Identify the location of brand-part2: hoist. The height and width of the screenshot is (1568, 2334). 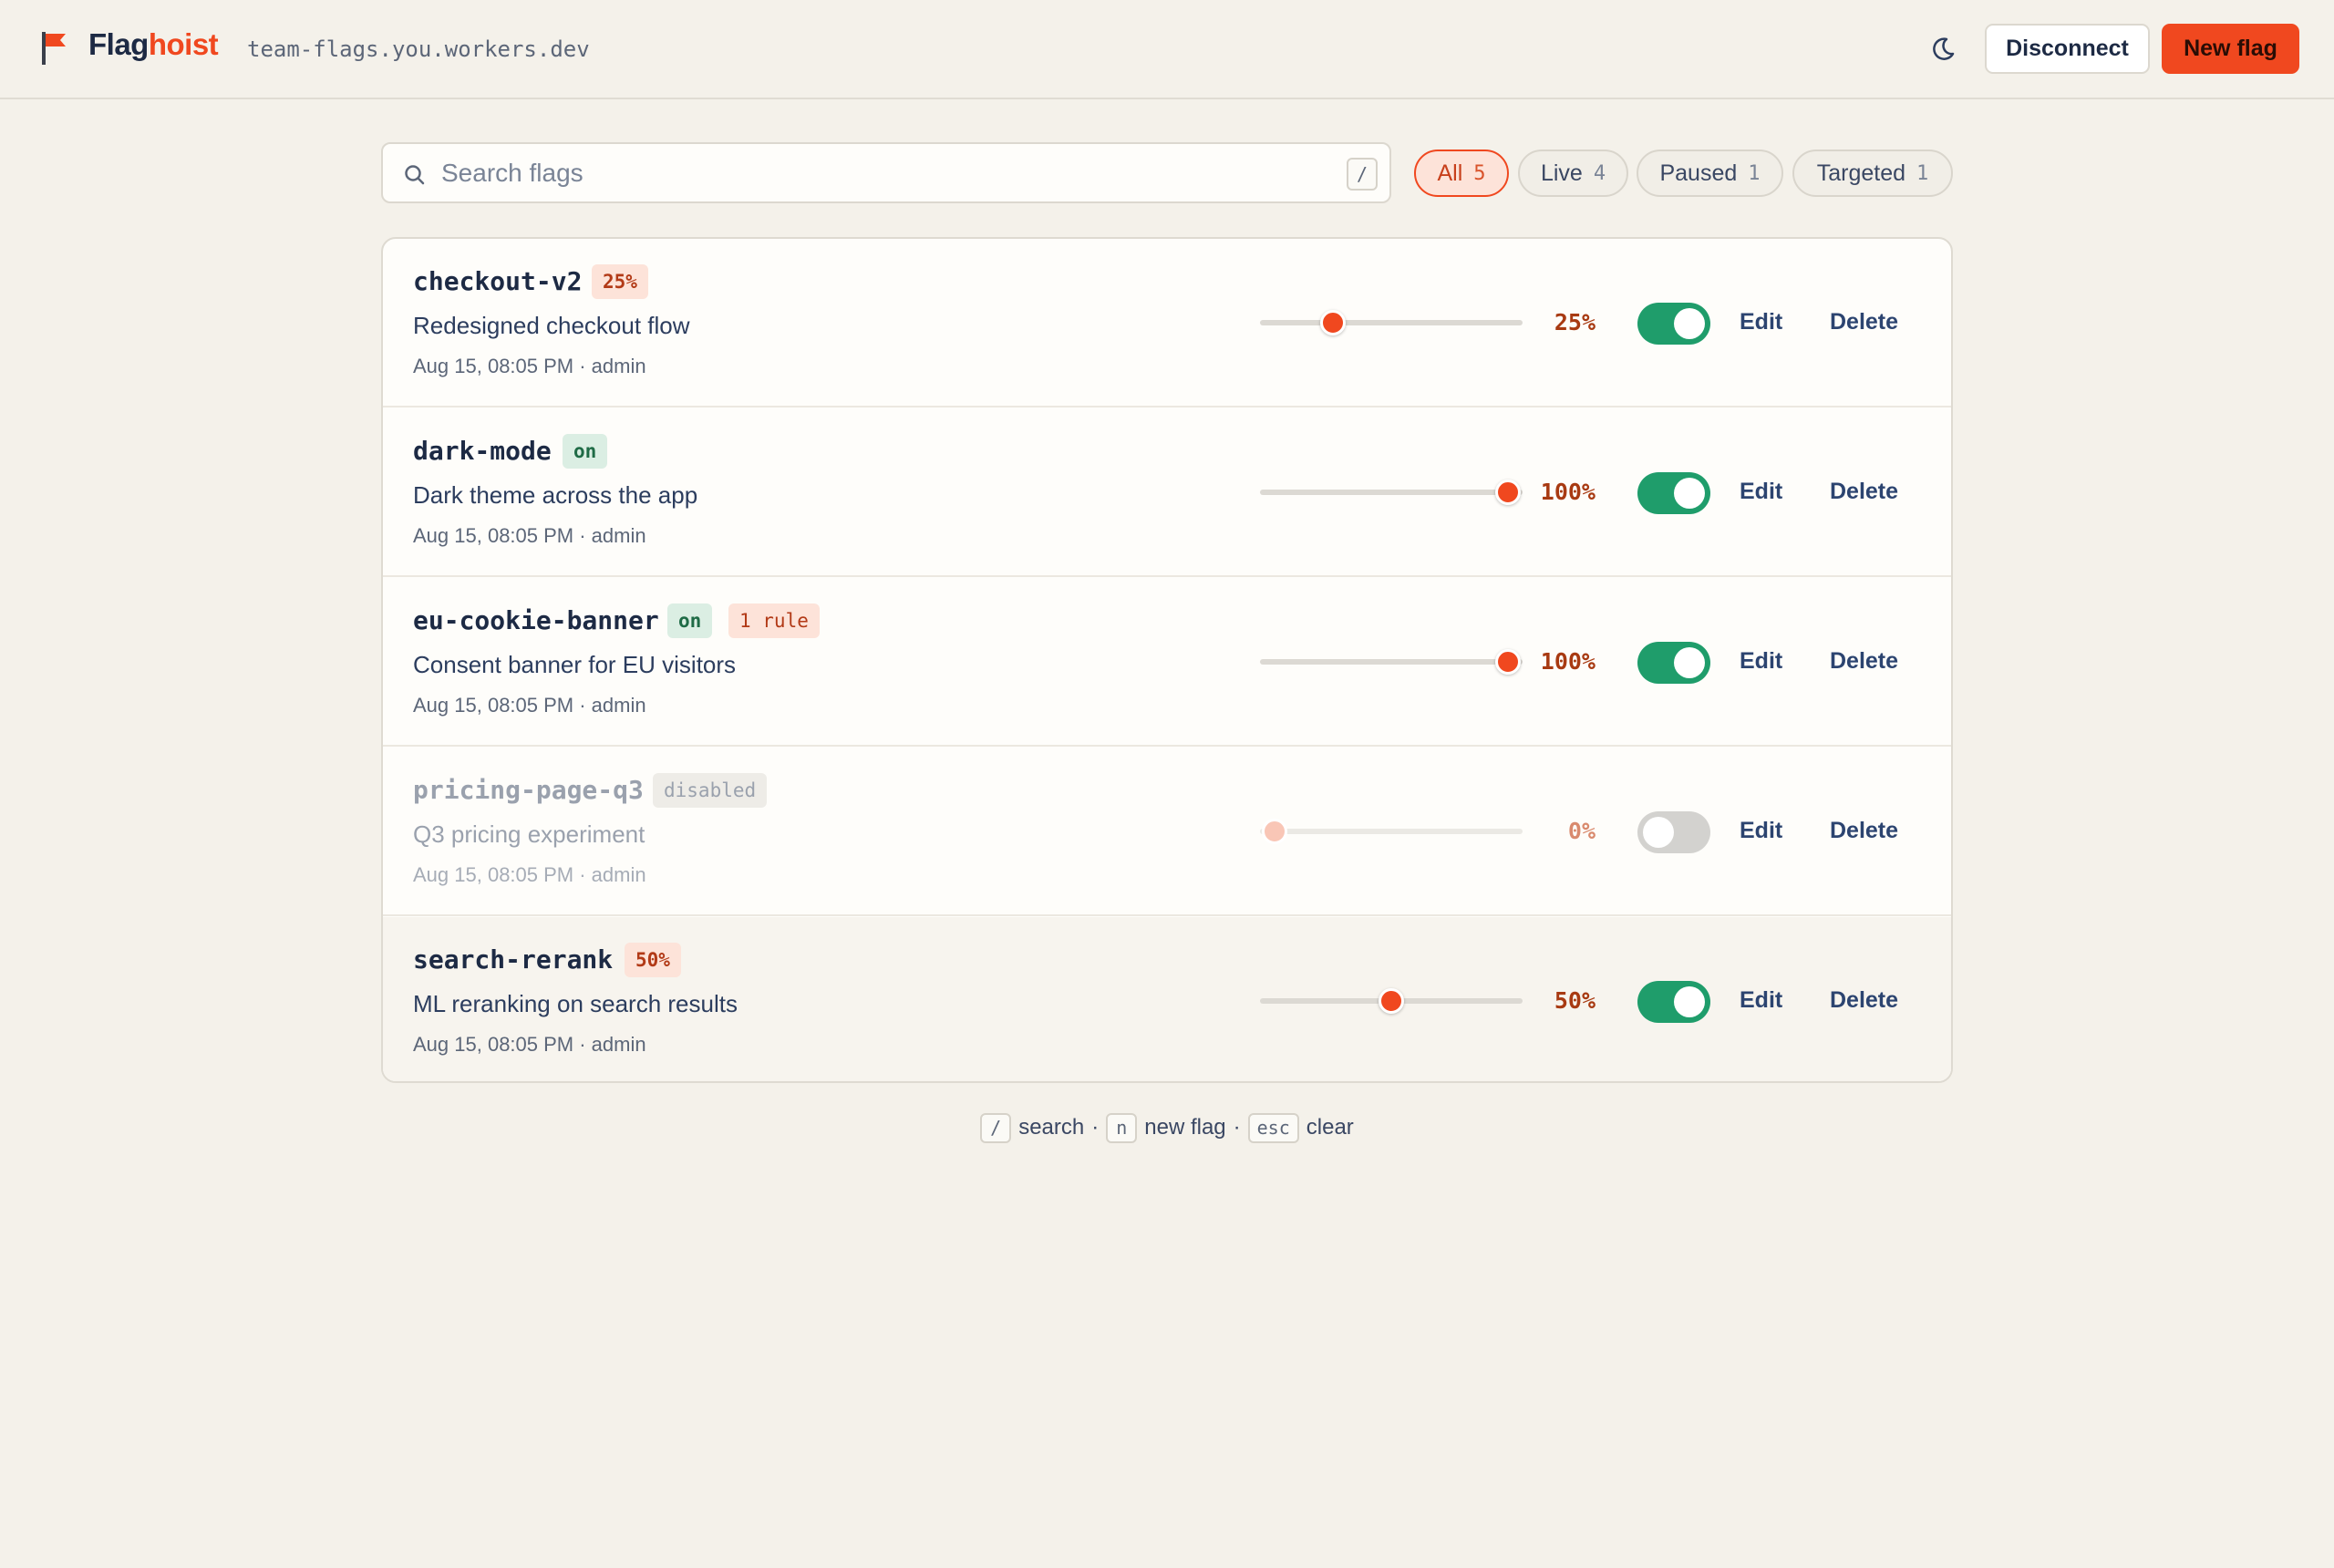
(183, 44).